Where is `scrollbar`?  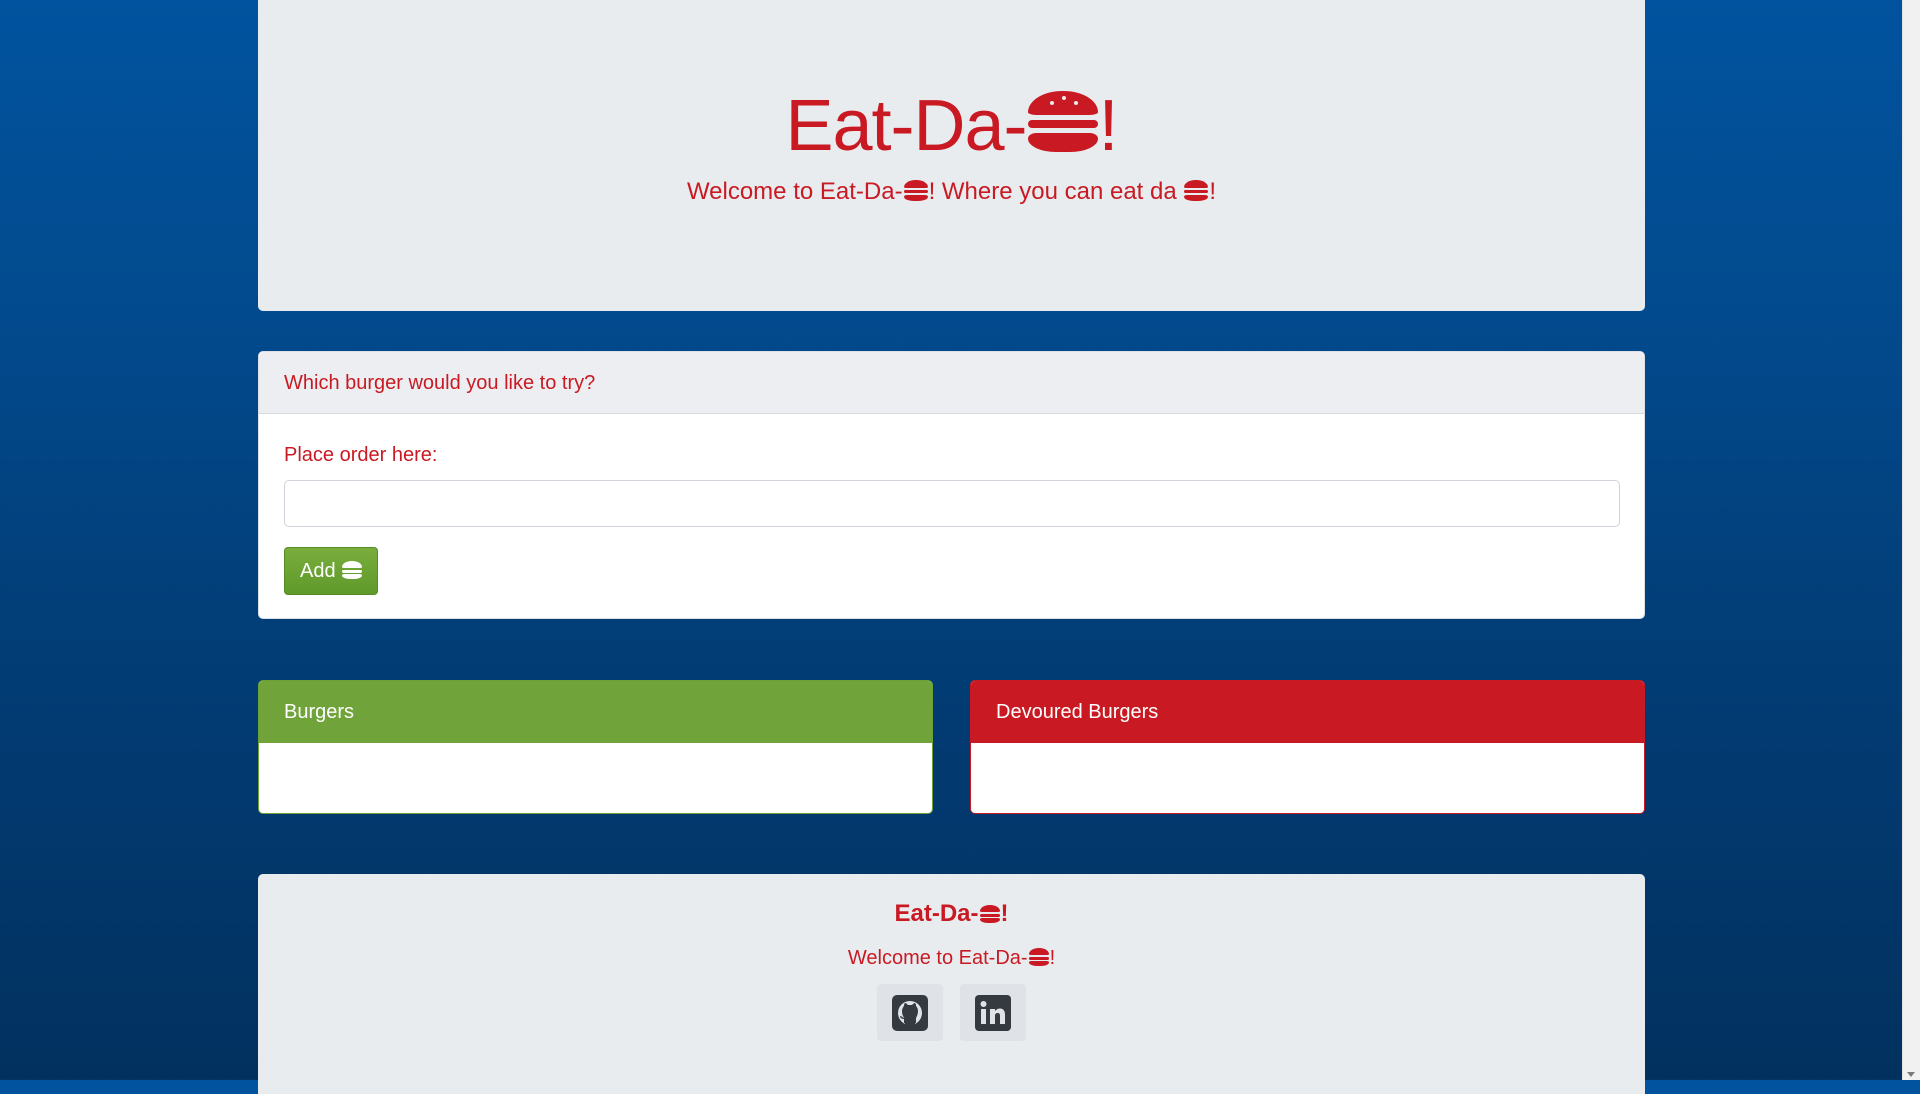 scrollbar is located at coordinates (1911, 540).